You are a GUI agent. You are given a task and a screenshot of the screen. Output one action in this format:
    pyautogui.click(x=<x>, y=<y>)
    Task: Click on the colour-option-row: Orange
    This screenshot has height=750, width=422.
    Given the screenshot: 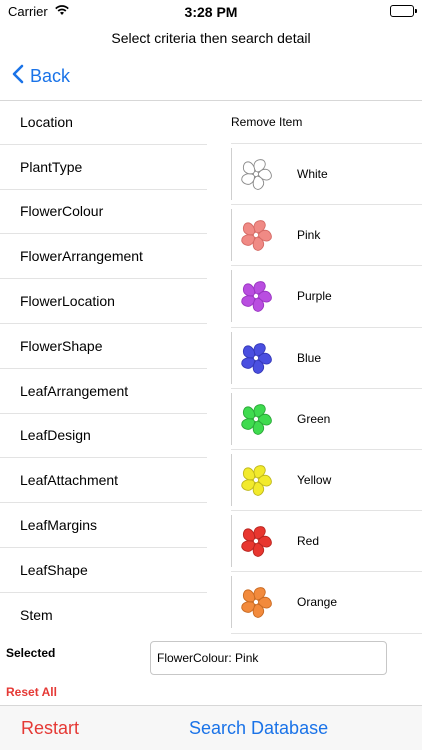 What is the action you would take?
    pyautogui.click(x=326, y=603)
    